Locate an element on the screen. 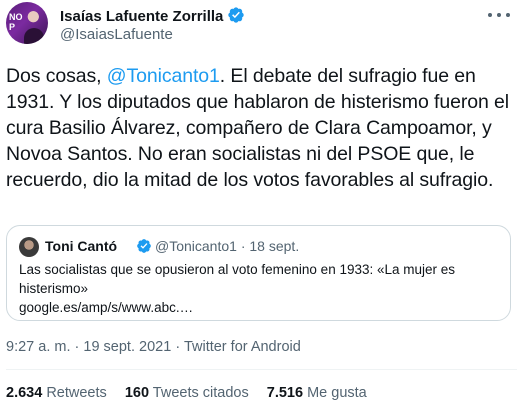 The height and width of the screenshot is (411, 523). quoted-author-handle: @Tonicanto1 is located at coordinates (196, 246).